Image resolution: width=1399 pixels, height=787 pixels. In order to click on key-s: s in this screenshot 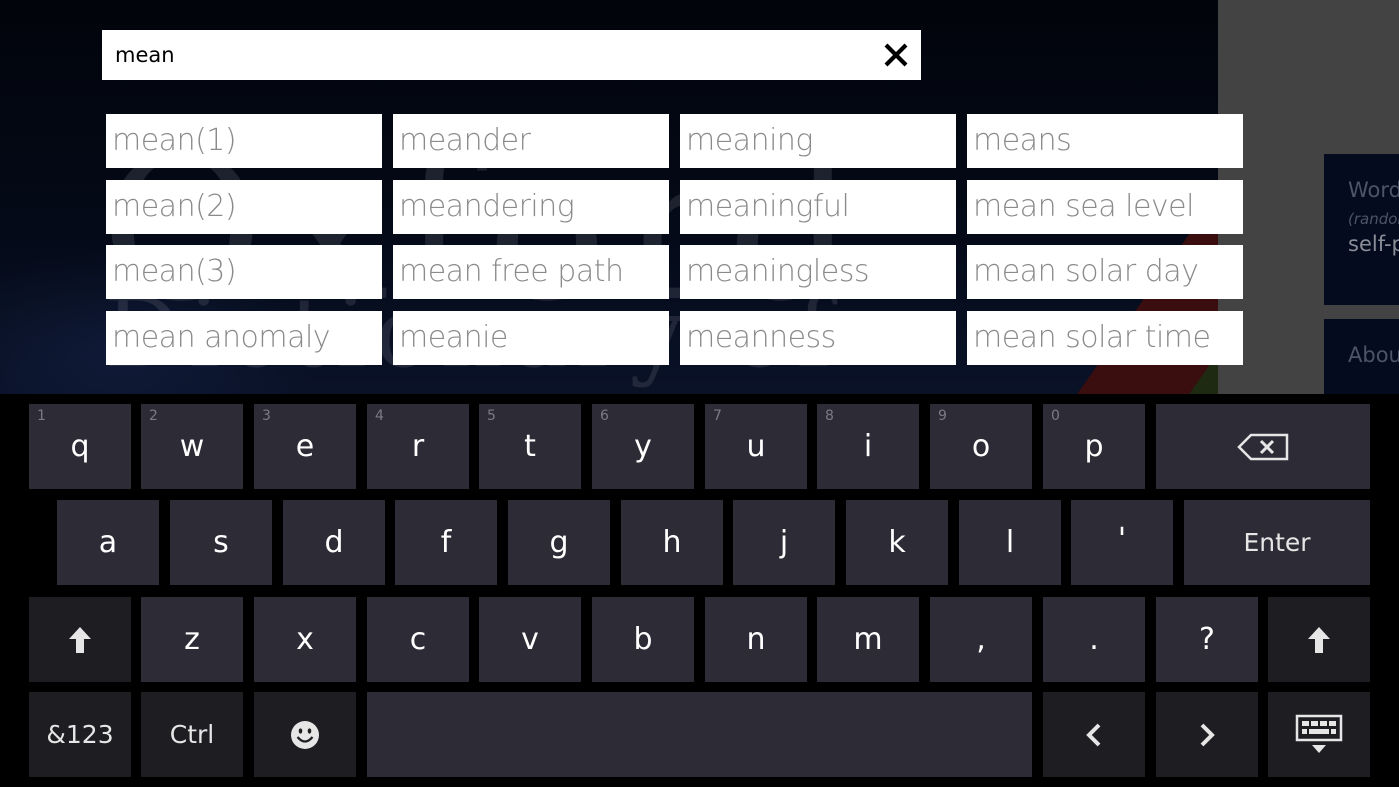, I will do `click(221, 542)`.